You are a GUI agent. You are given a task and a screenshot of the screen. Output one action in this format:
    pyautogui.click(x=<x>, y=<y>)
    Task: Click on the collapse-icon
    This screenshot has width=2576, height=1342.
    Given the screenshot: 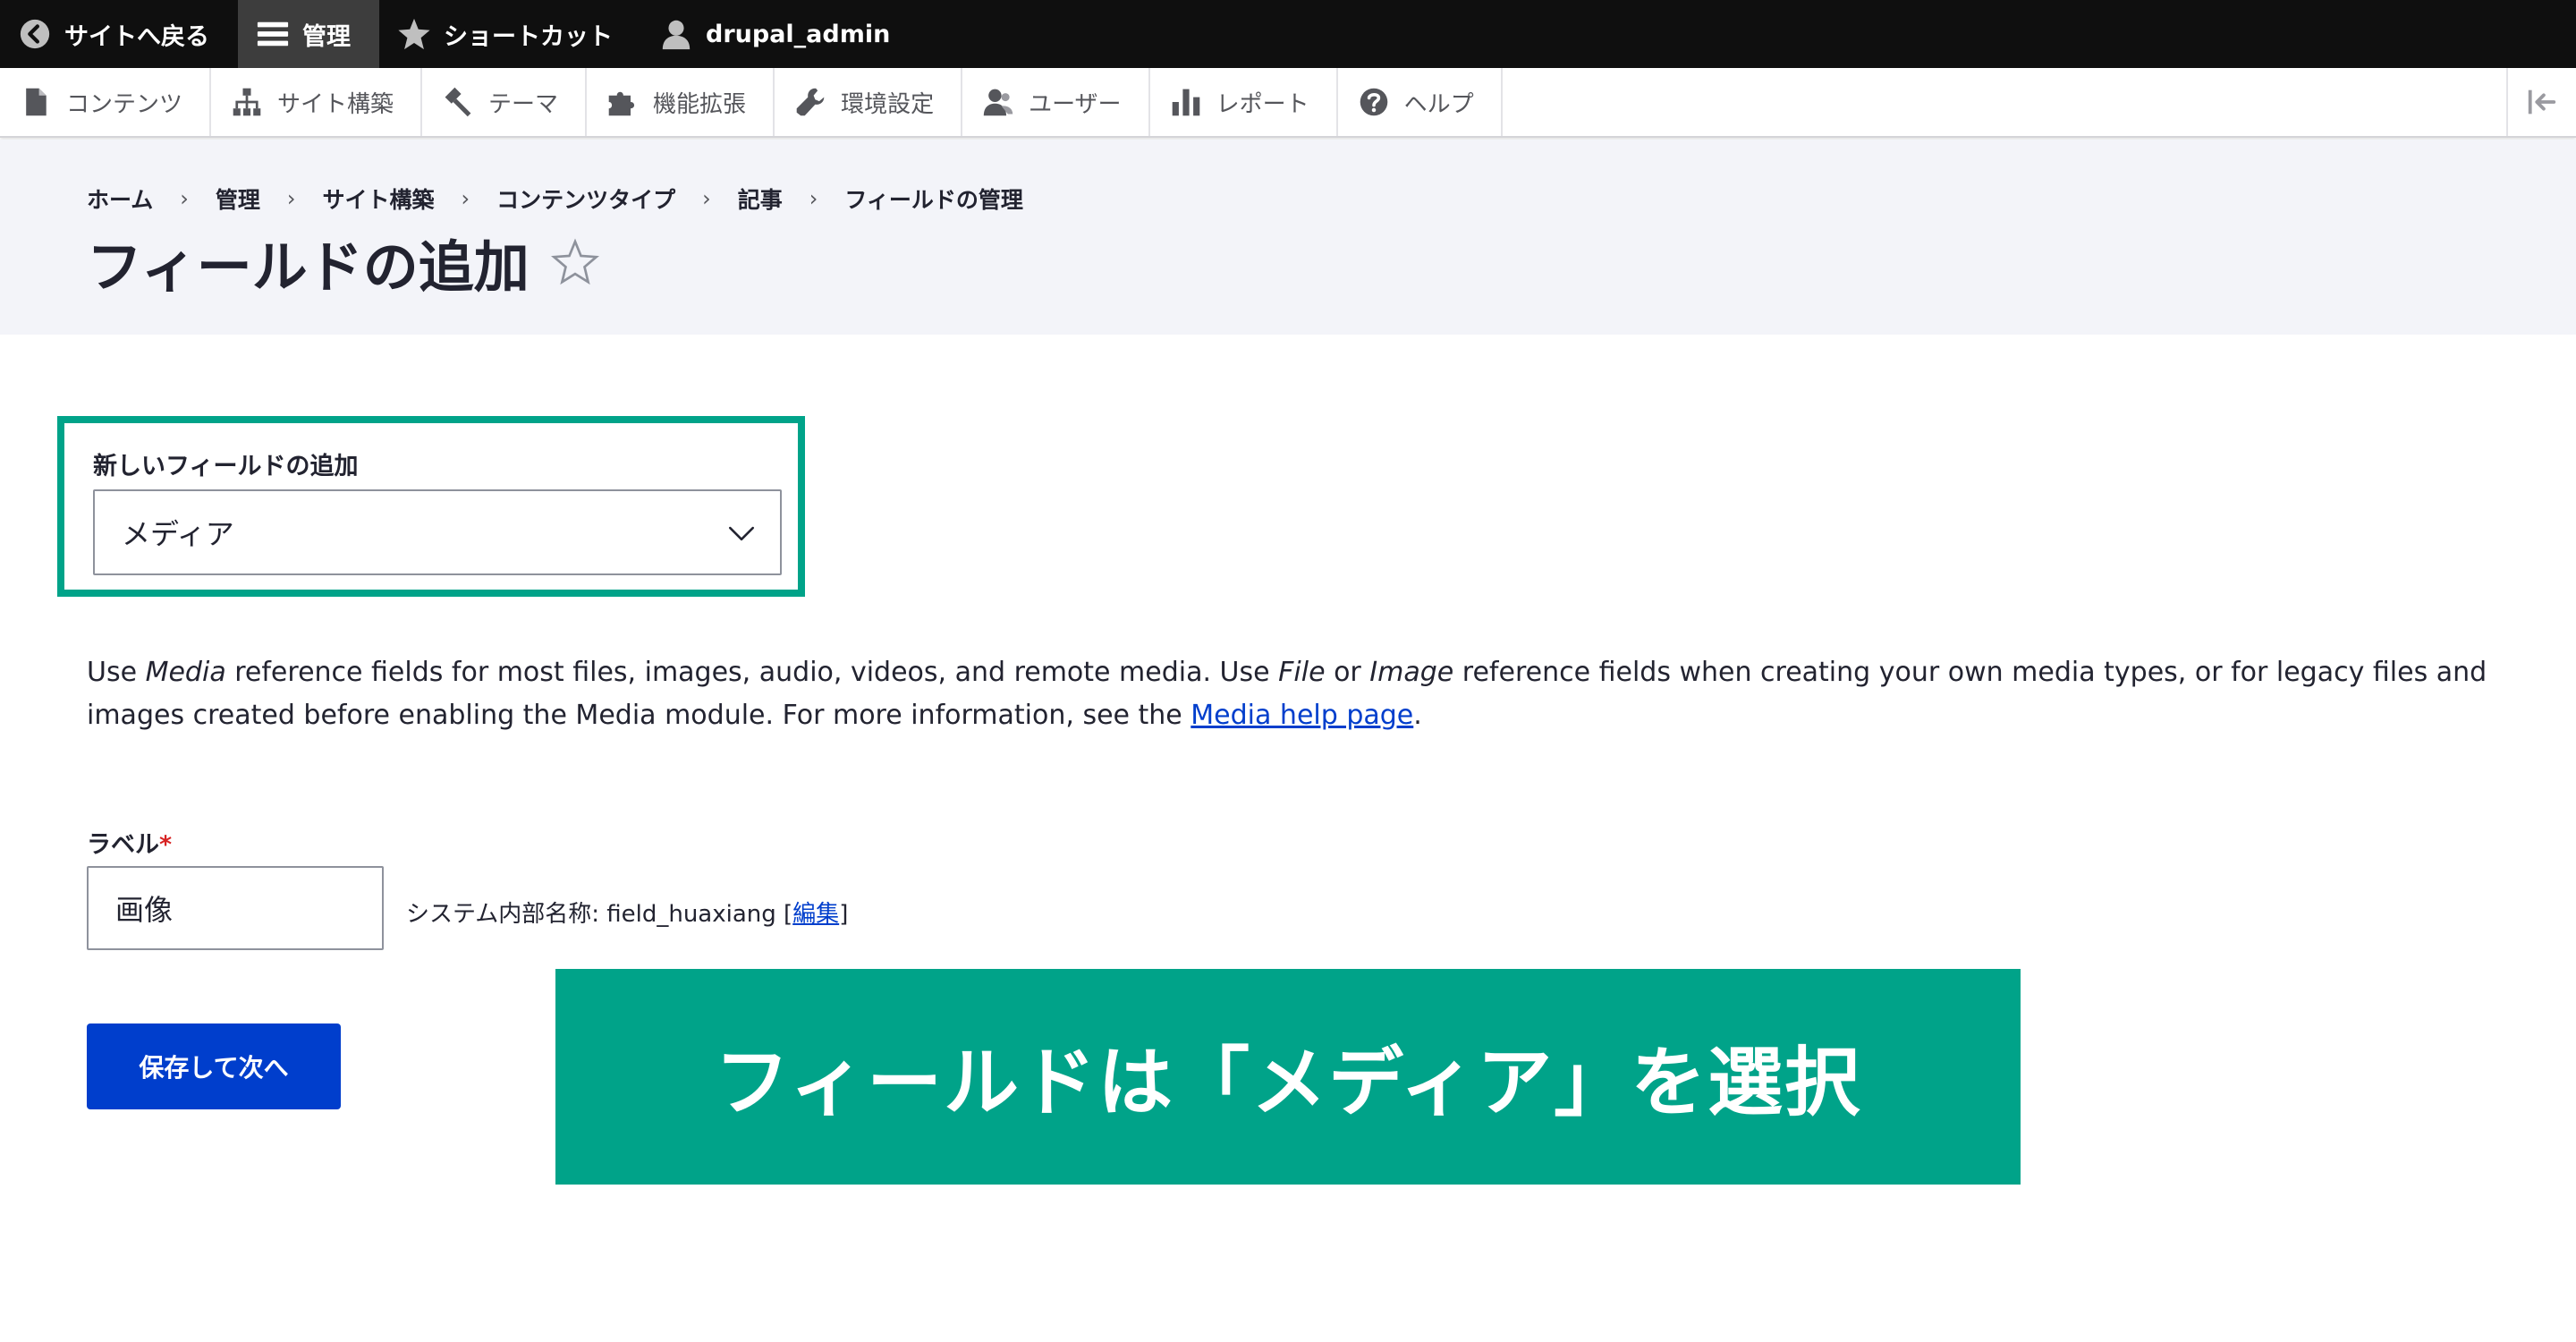 What is the action you would take?
    pyautogui.click(x=2542, y=102)
    